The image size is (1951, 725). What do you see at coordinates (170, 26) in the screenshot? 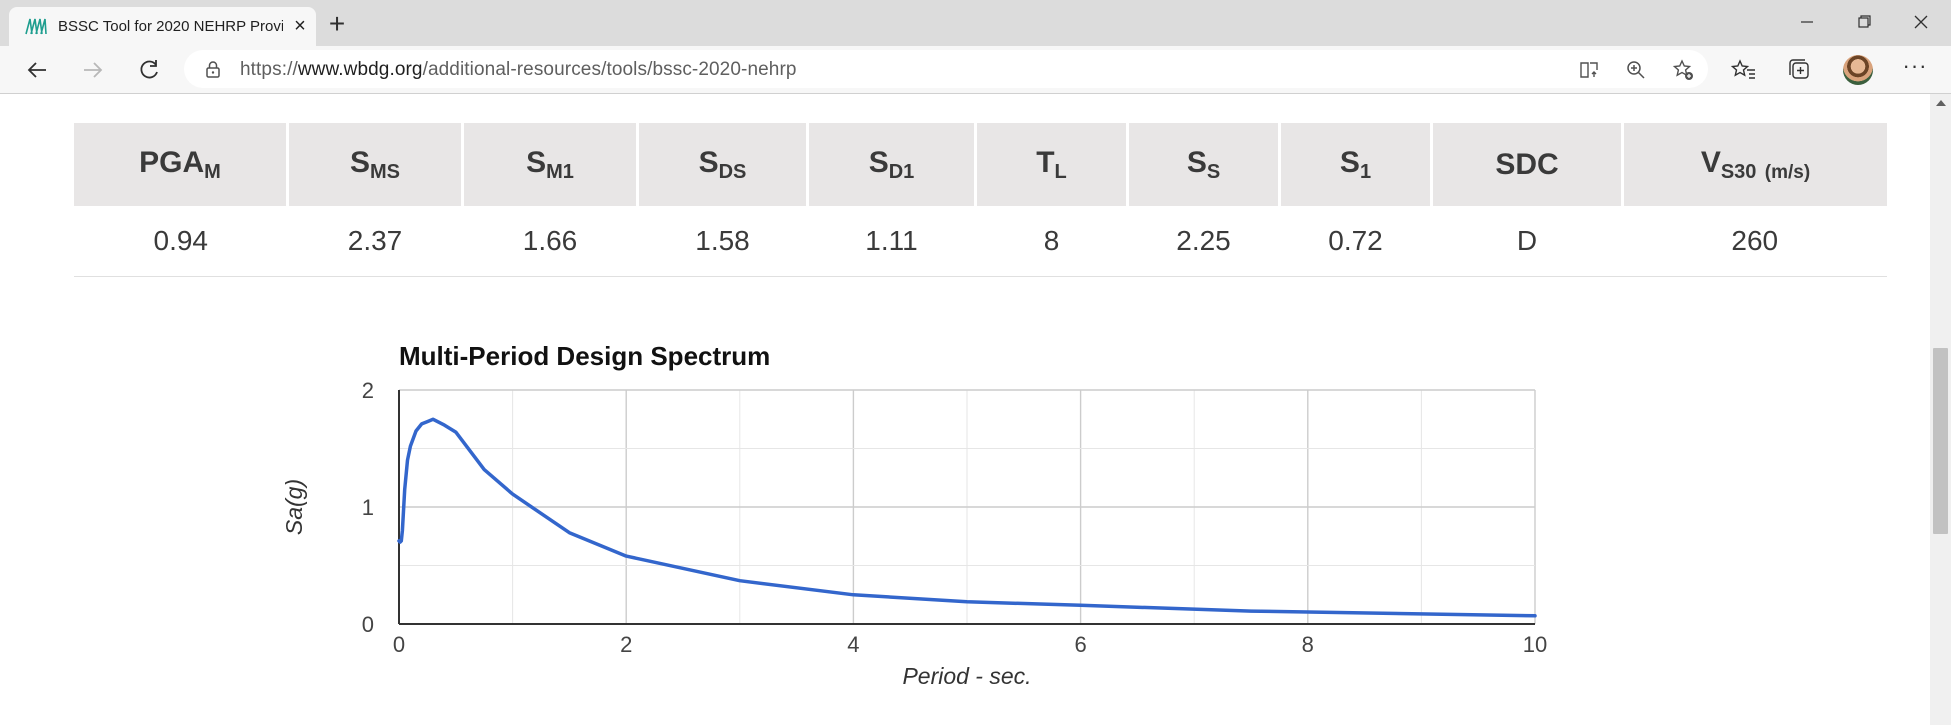
I see `tab-title: BSSC Tool for 2020 NEHRP Provisions` at bounding box center [170, 26].